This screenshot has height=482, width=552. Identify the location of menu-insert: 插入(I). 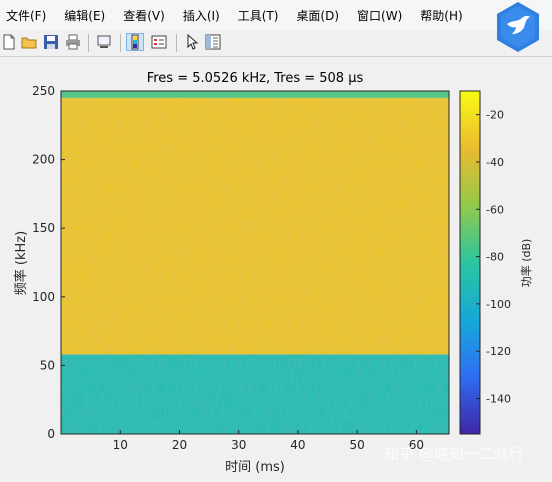
(201, 15).